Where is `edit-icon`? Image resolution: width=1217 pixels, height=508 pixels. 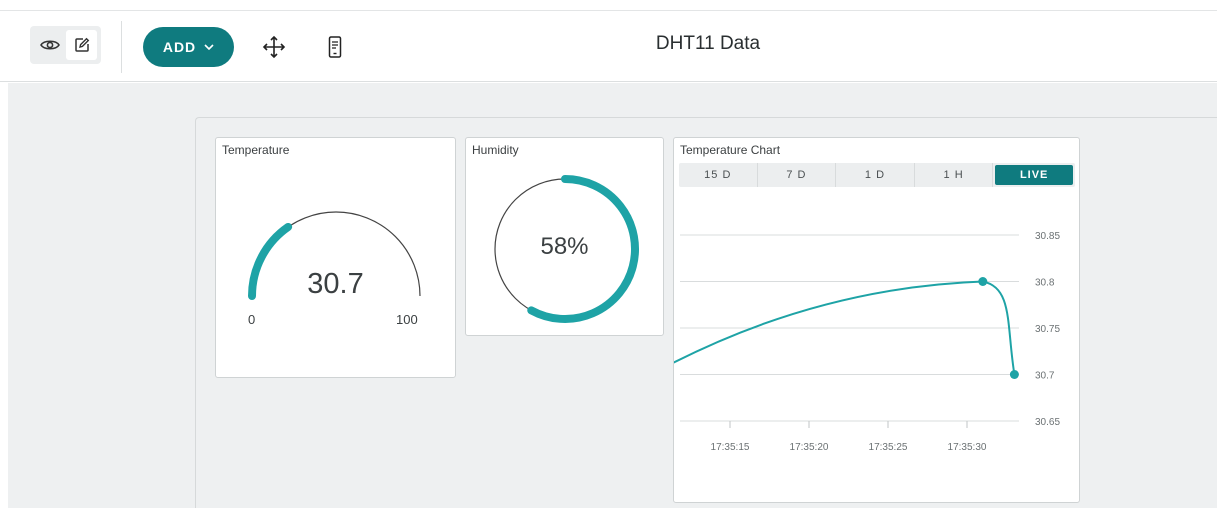
edit-icon is located at coordinates (81, 44).